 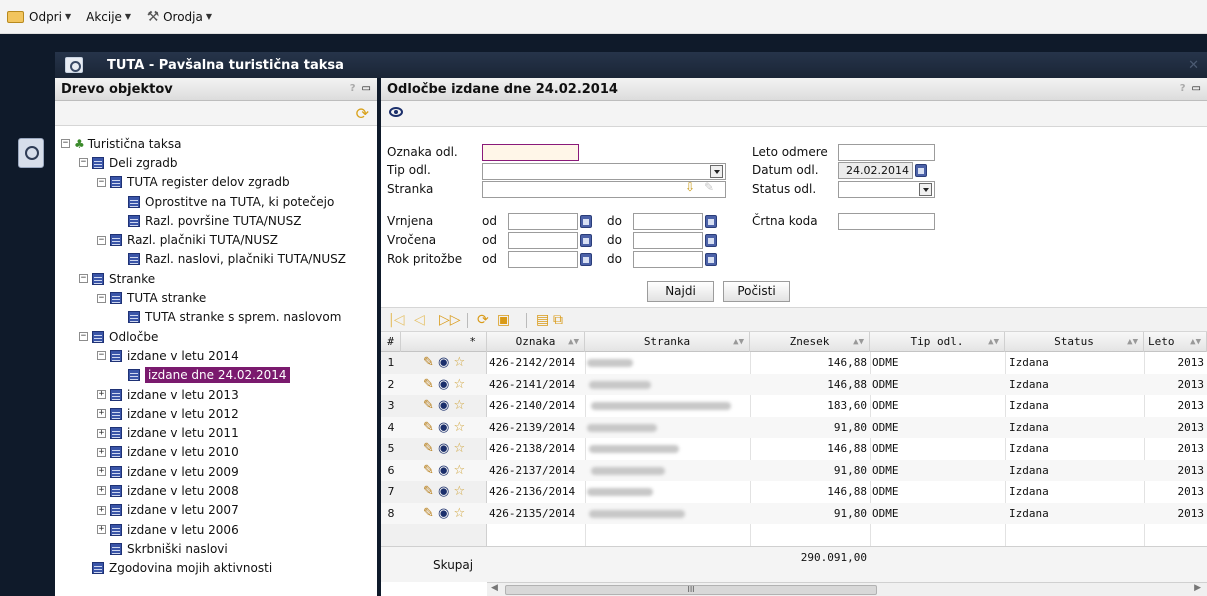 What do you see at coordinates (794, 513) in the screenshot?
I see `table-row: 8 ✎ ◉ ☆ 426-2135/2014 91,80 ODME Izdana 2013` at bounding box center [794, 513].